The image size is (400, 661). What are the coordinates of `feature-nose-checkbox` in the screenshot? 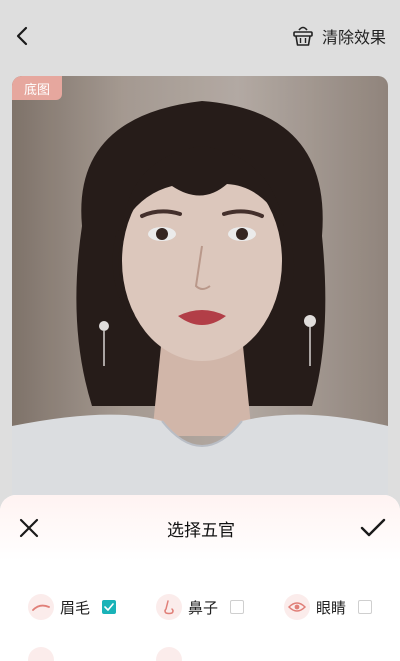 It's located at (237, 607).